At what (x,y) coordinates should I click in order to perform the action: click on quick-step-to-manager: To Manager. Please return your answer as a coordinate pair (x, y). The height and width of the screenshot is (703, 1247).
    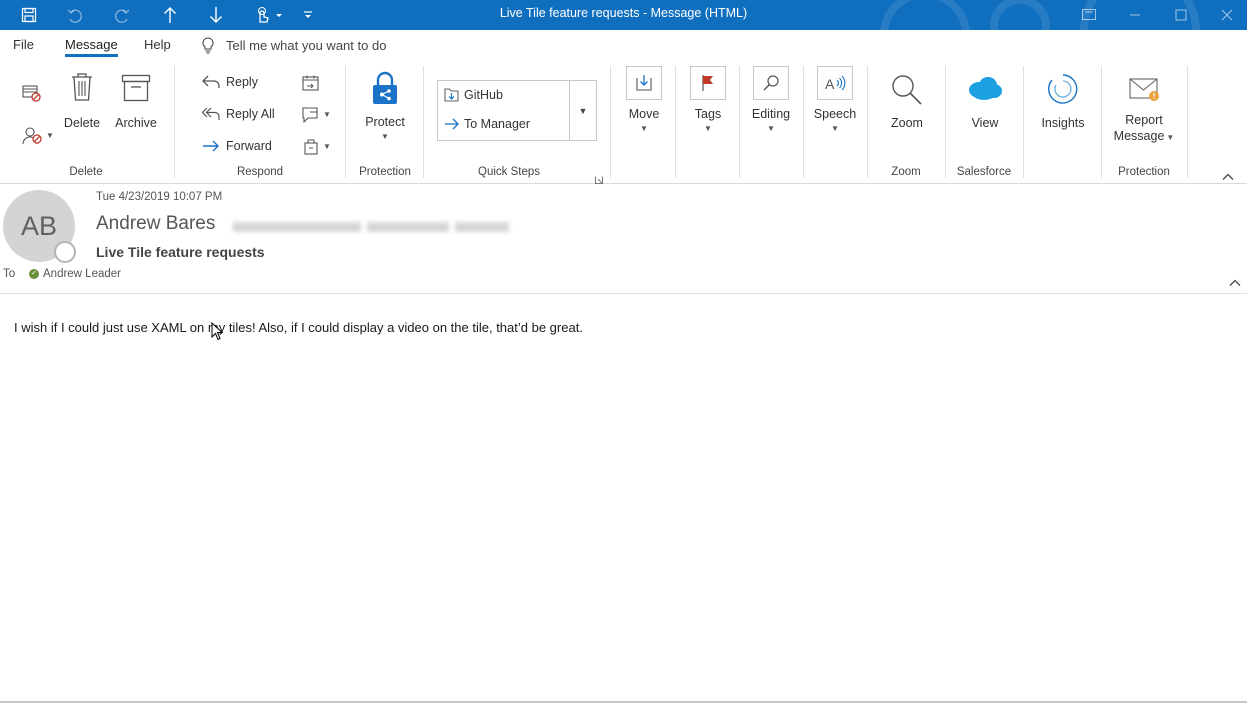
    Looking at the image, I should click on (487, 124).